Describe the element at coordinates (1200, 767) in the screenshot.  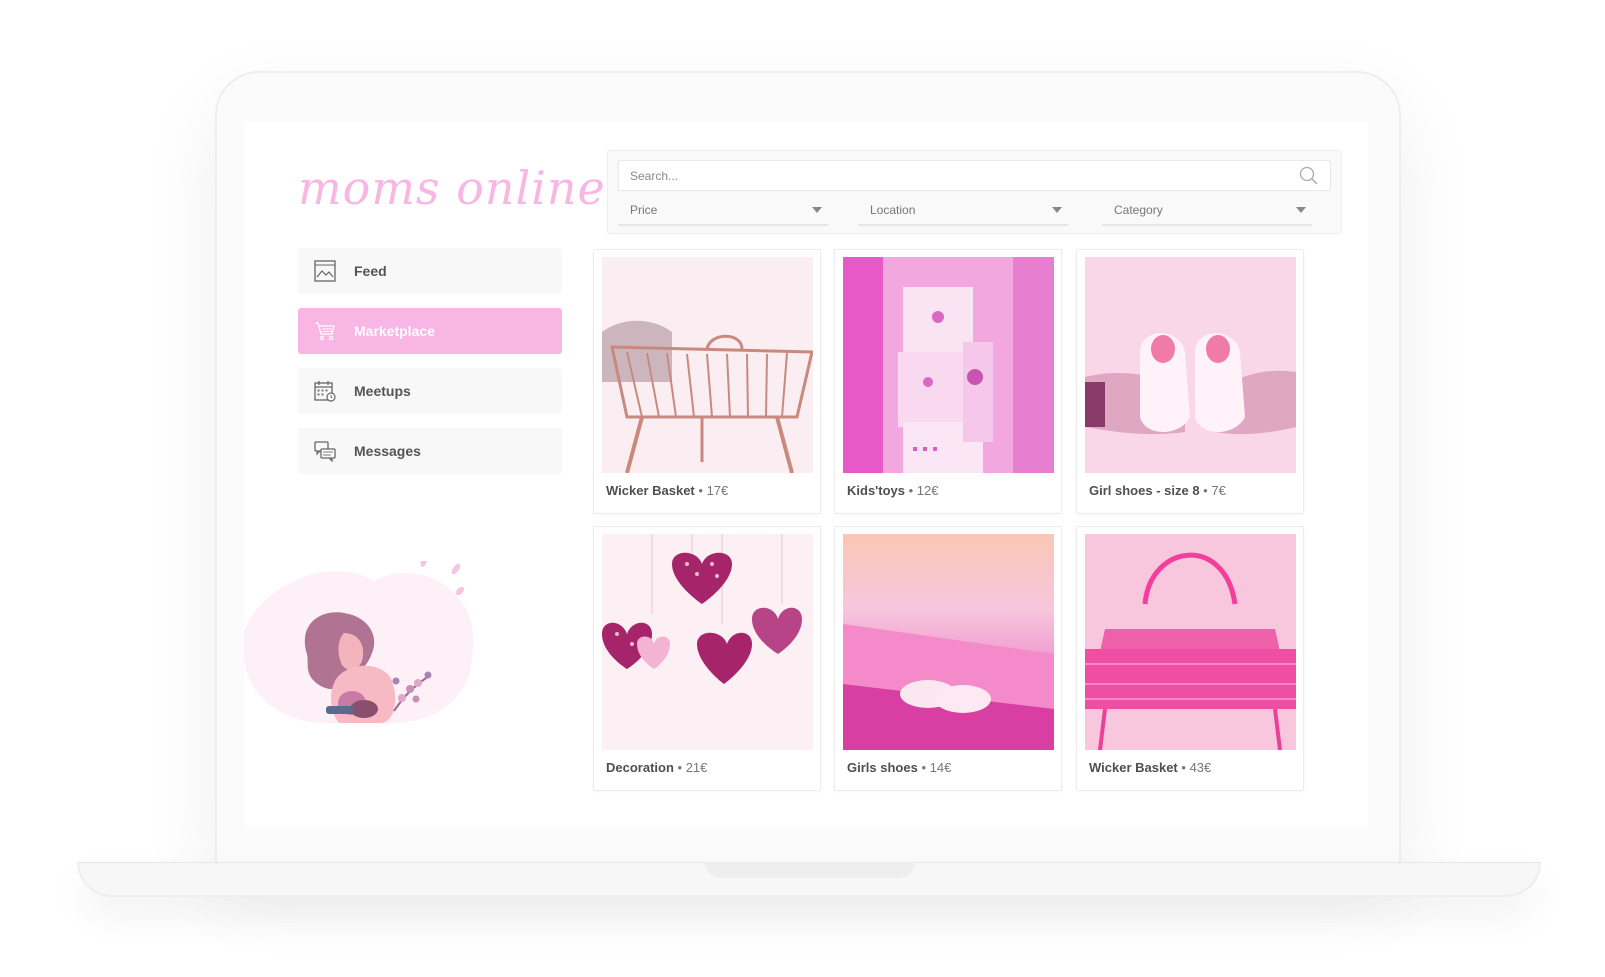
I see `product-price: 43€` at that location.